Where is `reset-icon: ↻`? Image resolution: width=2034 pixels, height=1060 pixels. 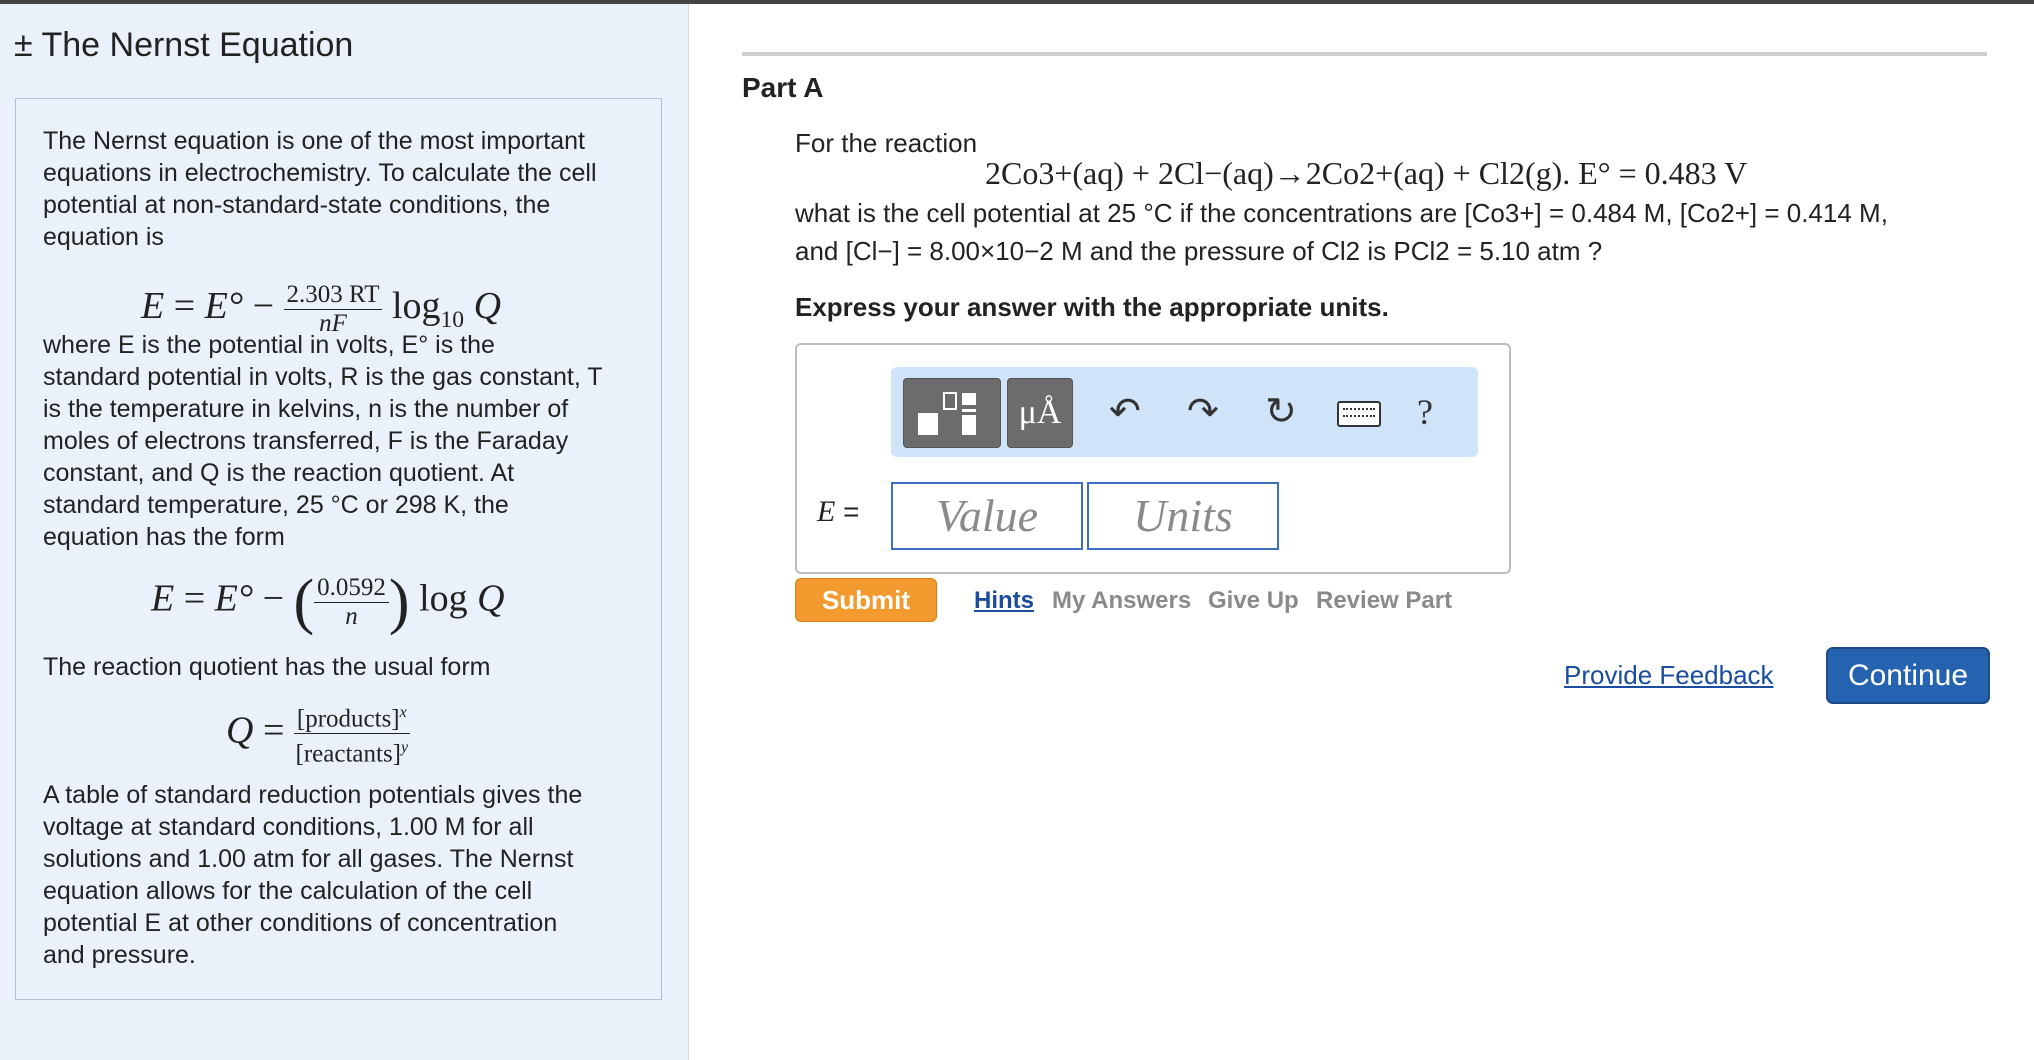 reset-icon: ↻ is located at coordinates (1281, 411).